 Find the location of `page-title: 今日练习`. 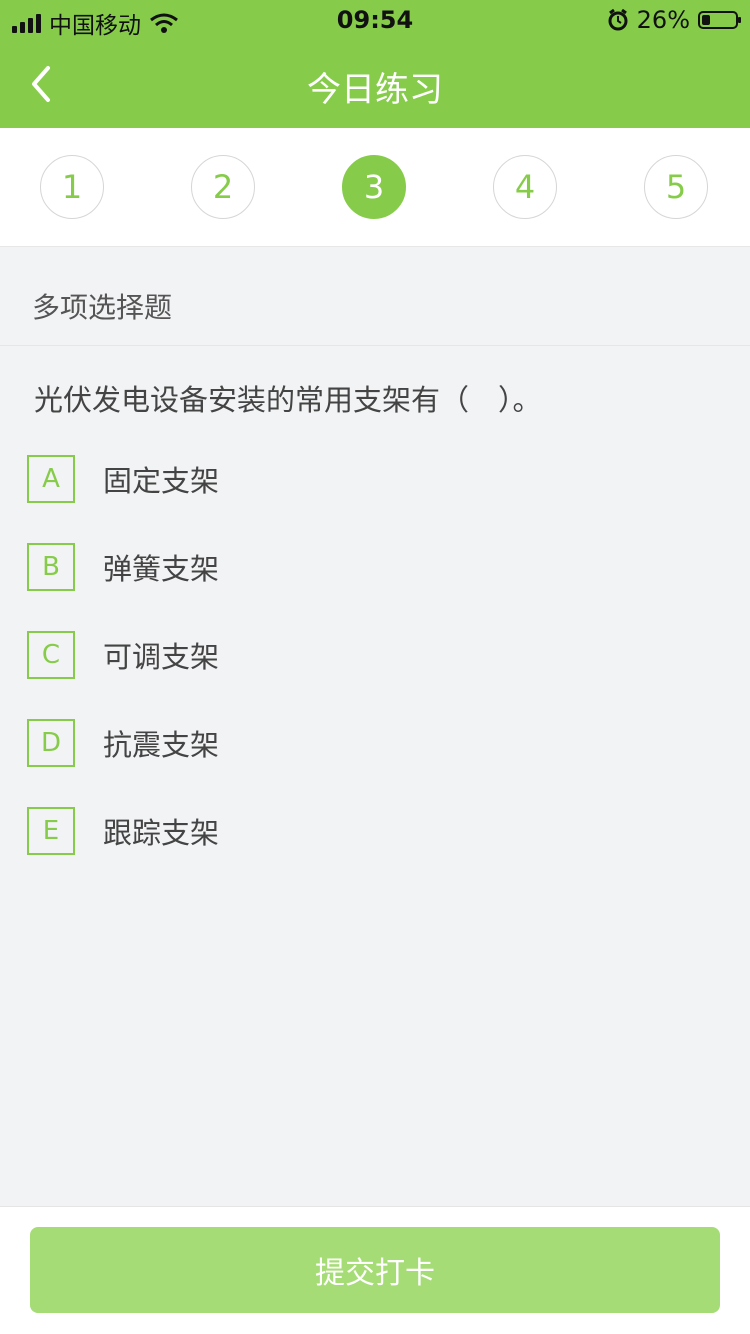

page-title: 今日练习 is located at coordinates (375, 90).